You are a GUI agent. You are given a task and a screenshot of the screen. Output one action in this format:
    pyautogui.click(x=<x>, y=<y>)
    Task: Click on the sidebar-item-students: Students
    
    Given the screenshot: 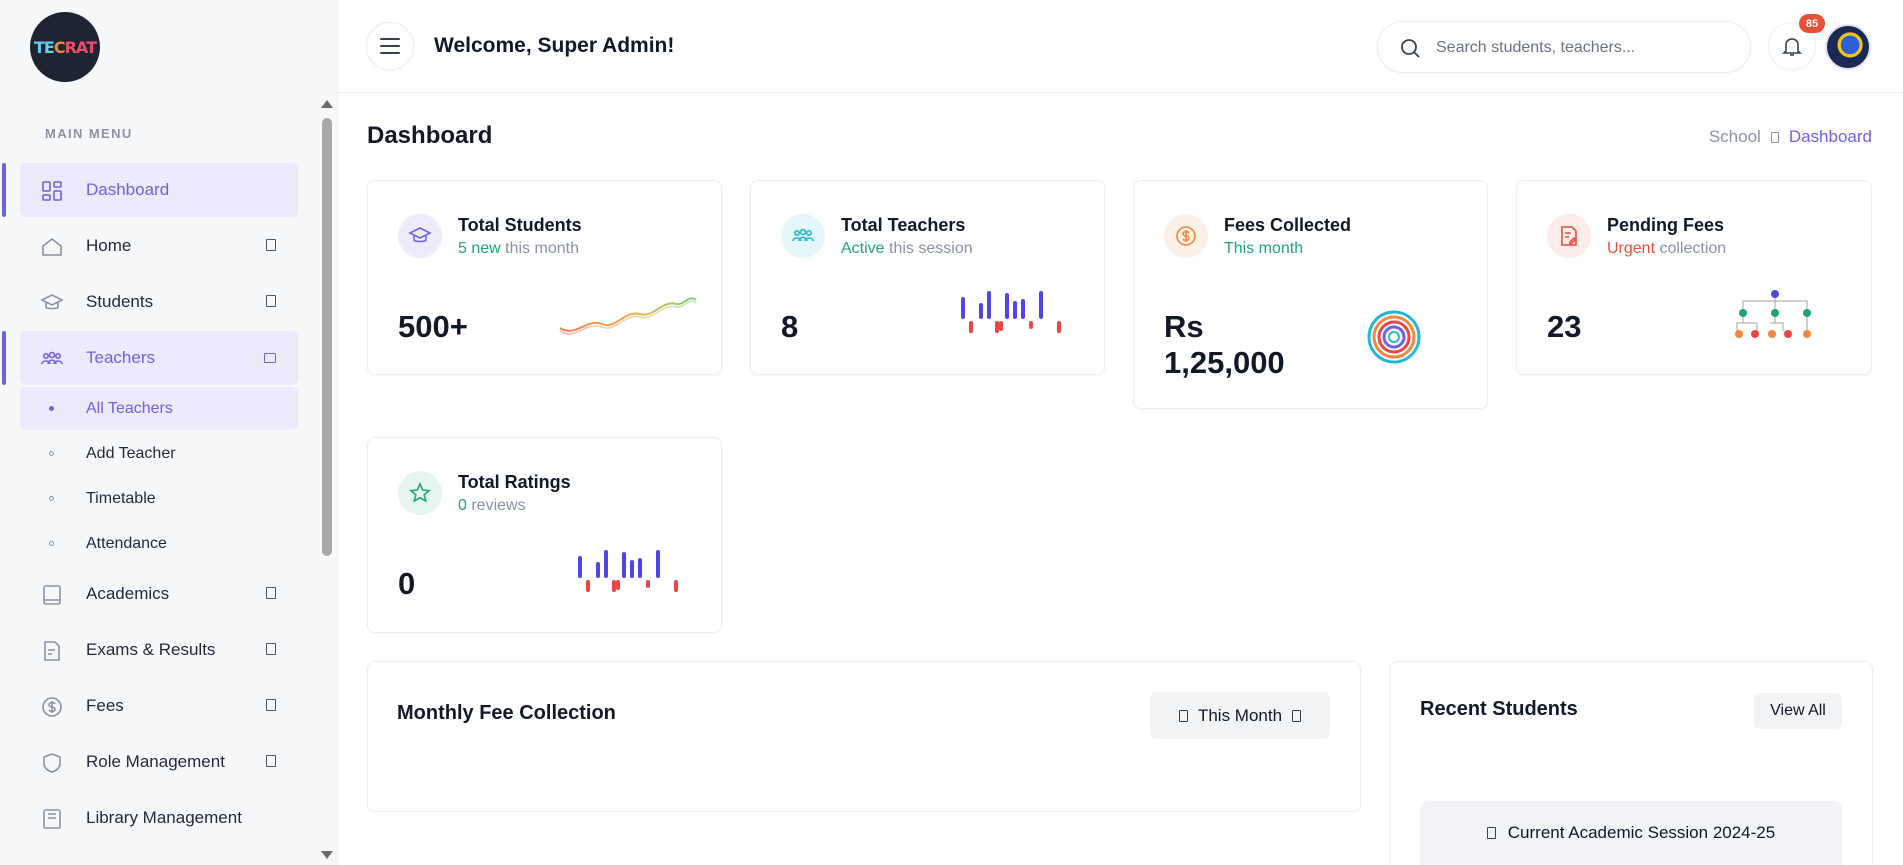 What is the action you would take?
    pyautogui.click(x=159, y=302)
    